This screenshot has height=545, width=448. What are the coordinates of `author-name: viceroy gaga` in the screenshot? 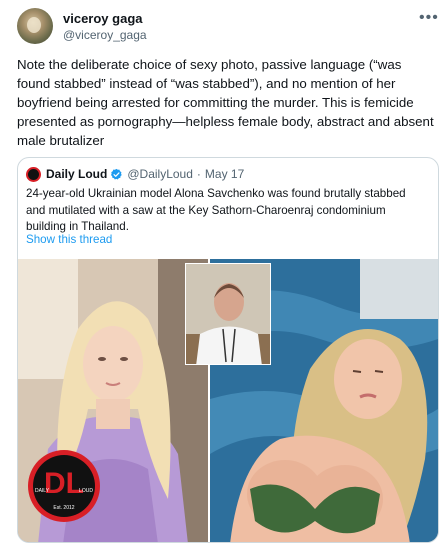 It's located at (103, 18).